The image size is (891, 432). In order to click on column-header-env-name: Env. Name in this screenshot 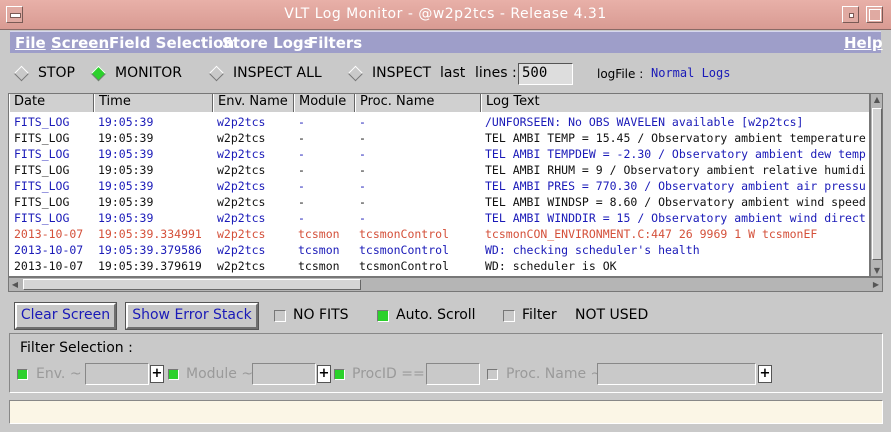, I will do `click(253, 103)`.